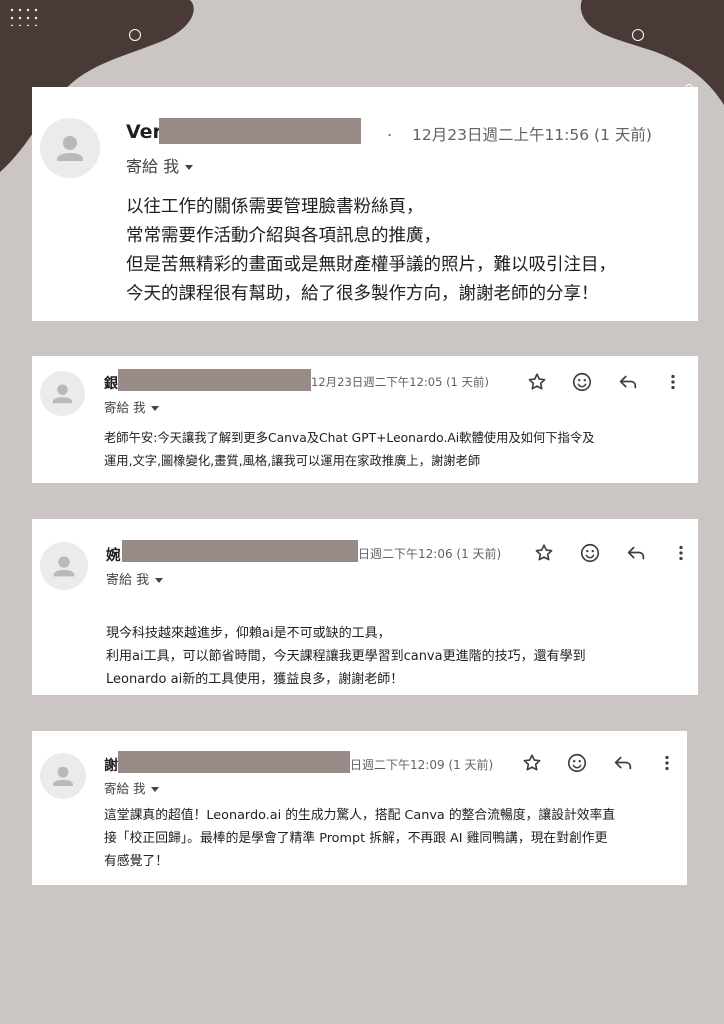 The height and width of the screenshot is (1024, 724). Describe the element at coordinates (362, 294) in the screenshot. I see `body-line: 今天的課程很有幫助，給了很多製作方向，謝謝老師的分享！` at that location.